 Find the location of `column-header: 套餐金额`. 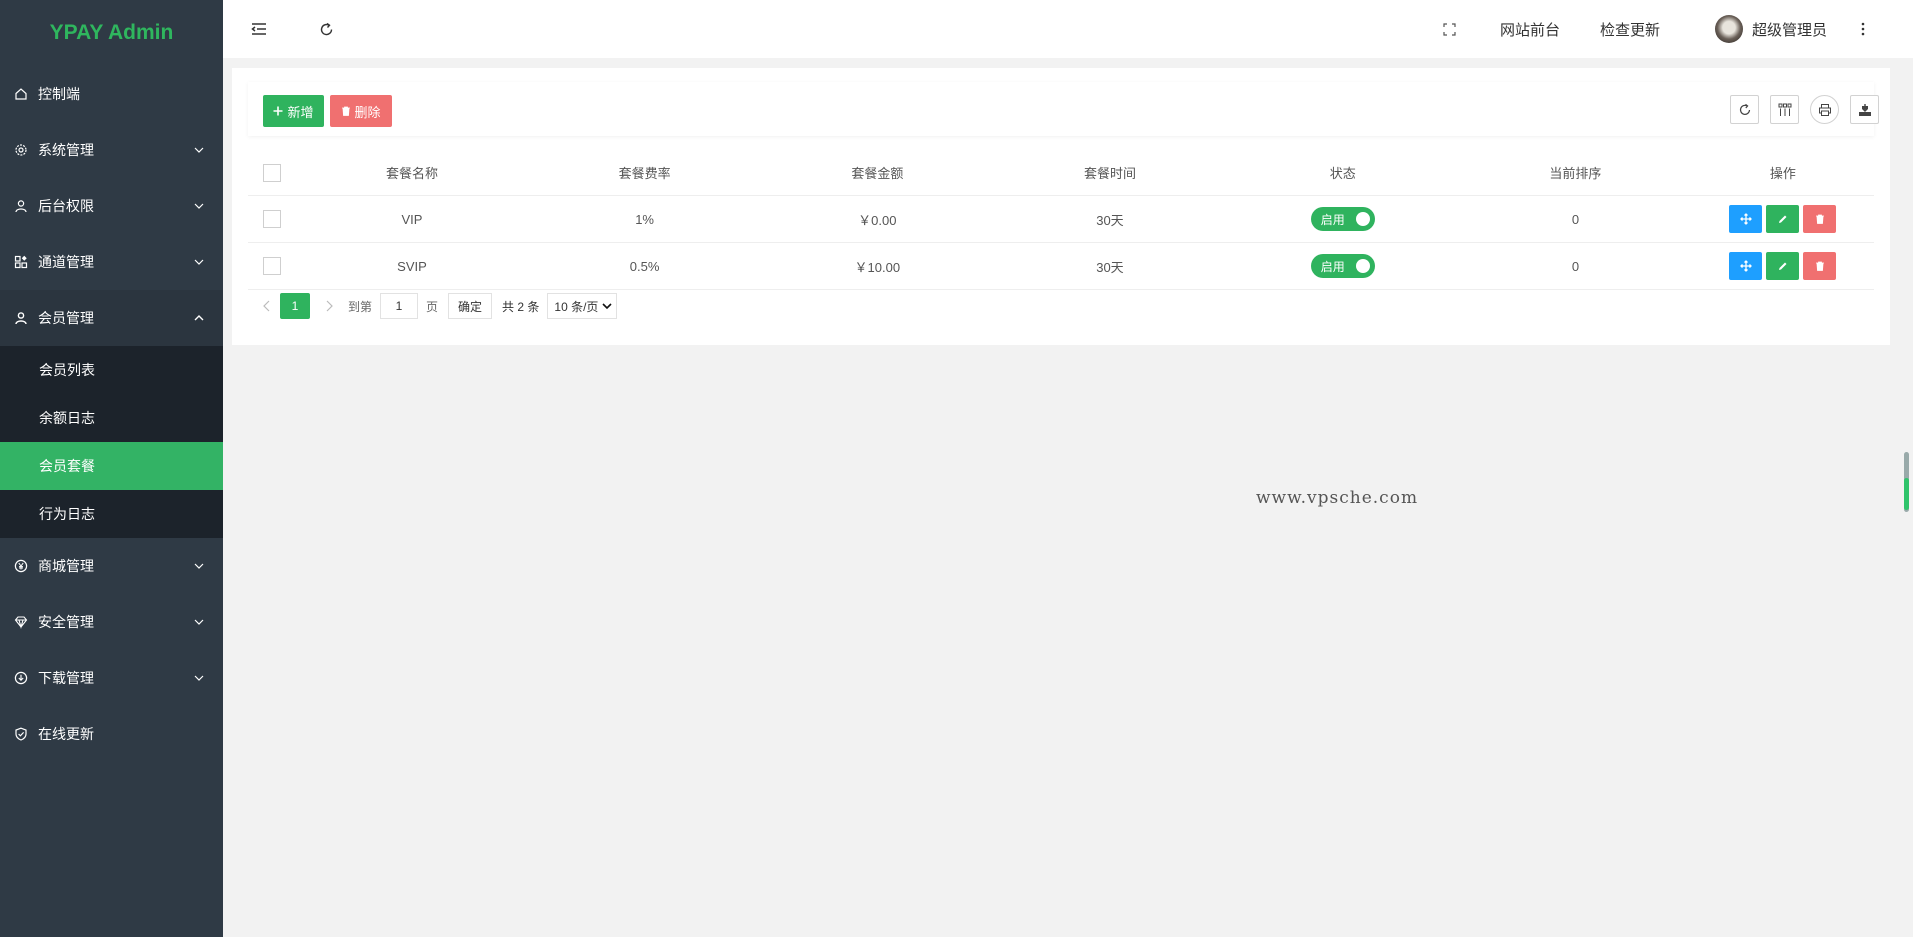

column-header: 套餐金额 is located at coordinates (877, 173).